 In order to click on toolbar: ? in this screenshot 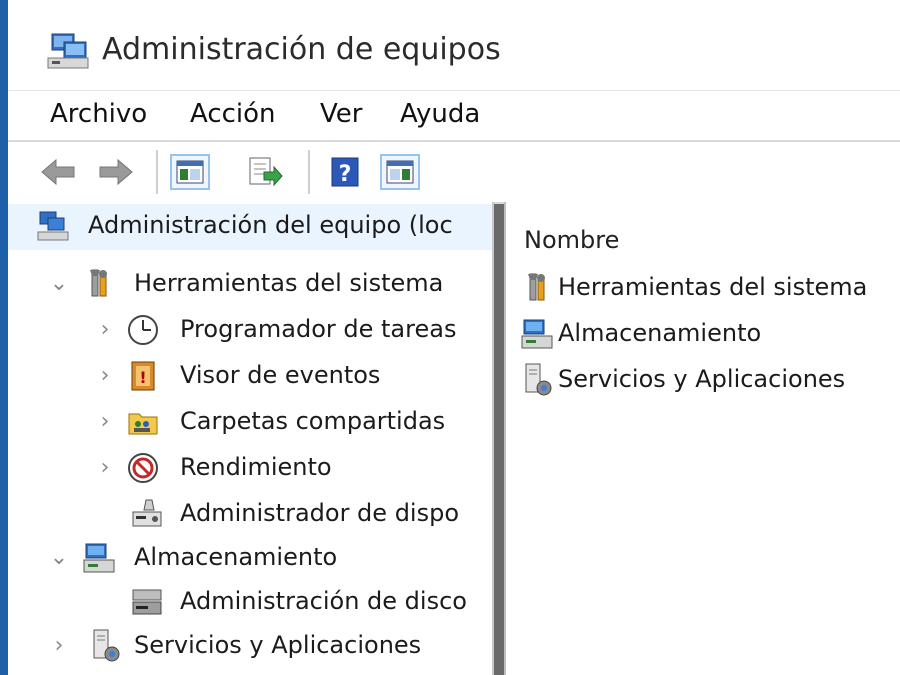, I will do `click(454, 172)`.